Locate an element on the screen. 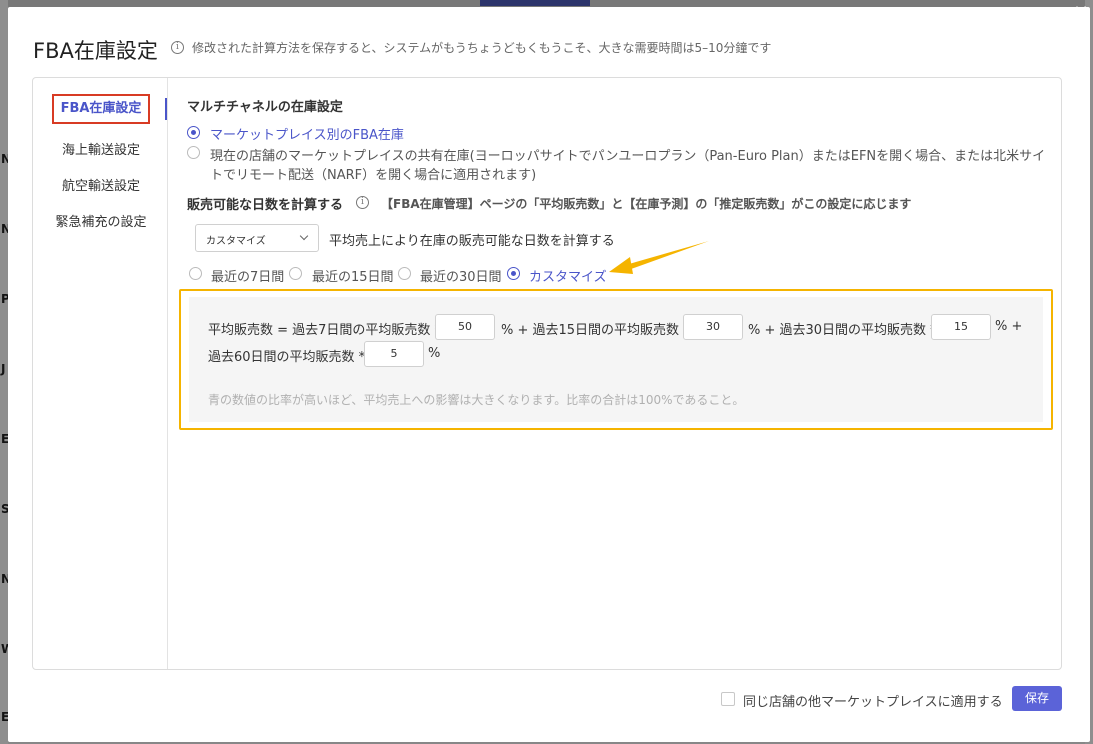  sellable-days-section-title: 販売可能な日数を計算する is located at coordinates (265, 205).